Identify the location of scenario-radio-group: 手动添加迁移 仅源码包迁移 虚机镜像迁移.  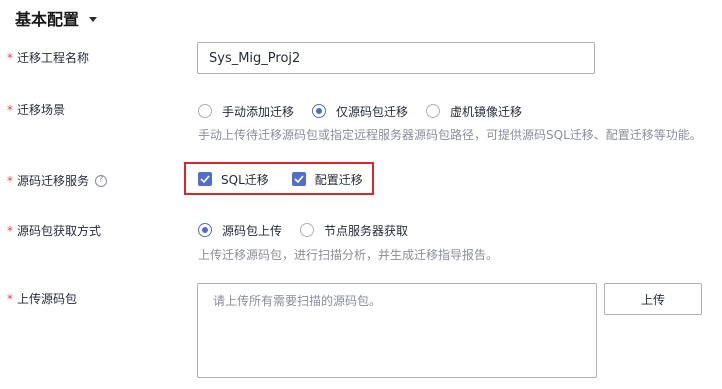
(369, 111).